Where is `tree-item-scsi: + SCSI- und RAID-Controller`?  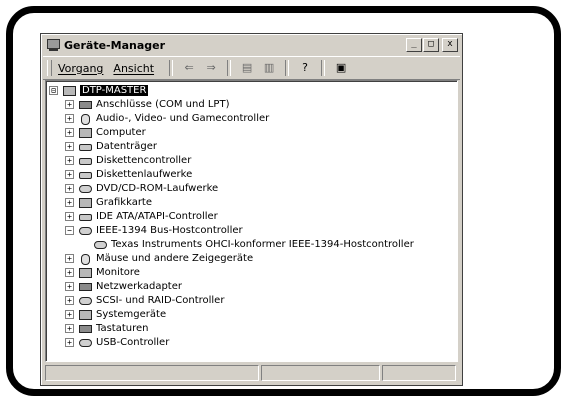 tree-item-scsi: + SCSI- und RAID-Controller is located at coordinates (144, 300).